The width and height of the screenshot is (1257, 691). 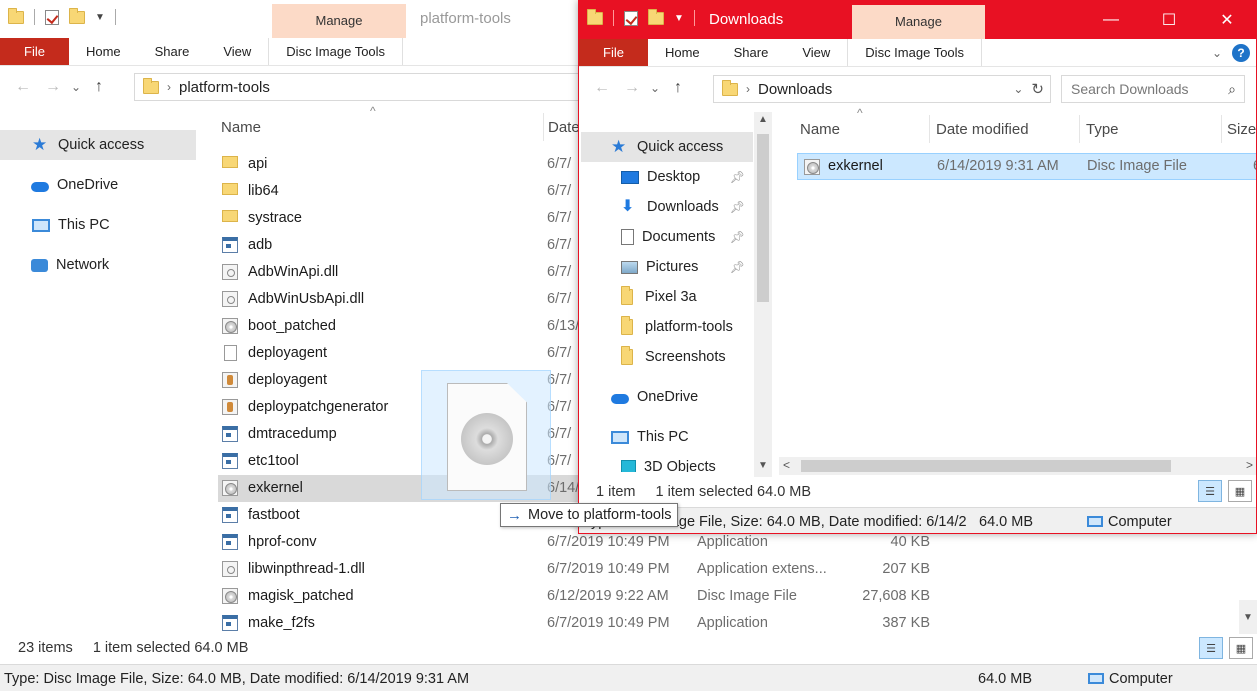 I want to click on nav-item-3d-objects: 3D Objects, so click(x=667, y=462).